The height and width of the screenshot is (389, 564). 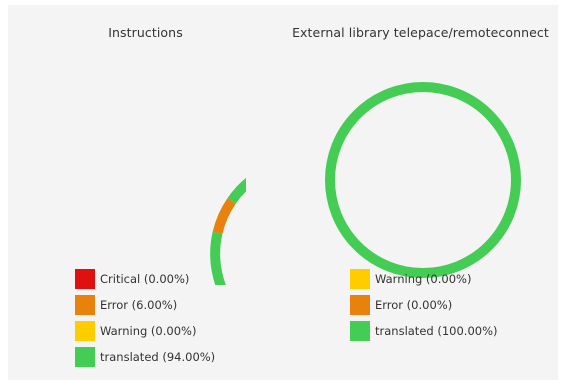 What do you see at coordinates (224, 216) in the screenshot?
I see `error-segment` at bounding box center [224, 216].